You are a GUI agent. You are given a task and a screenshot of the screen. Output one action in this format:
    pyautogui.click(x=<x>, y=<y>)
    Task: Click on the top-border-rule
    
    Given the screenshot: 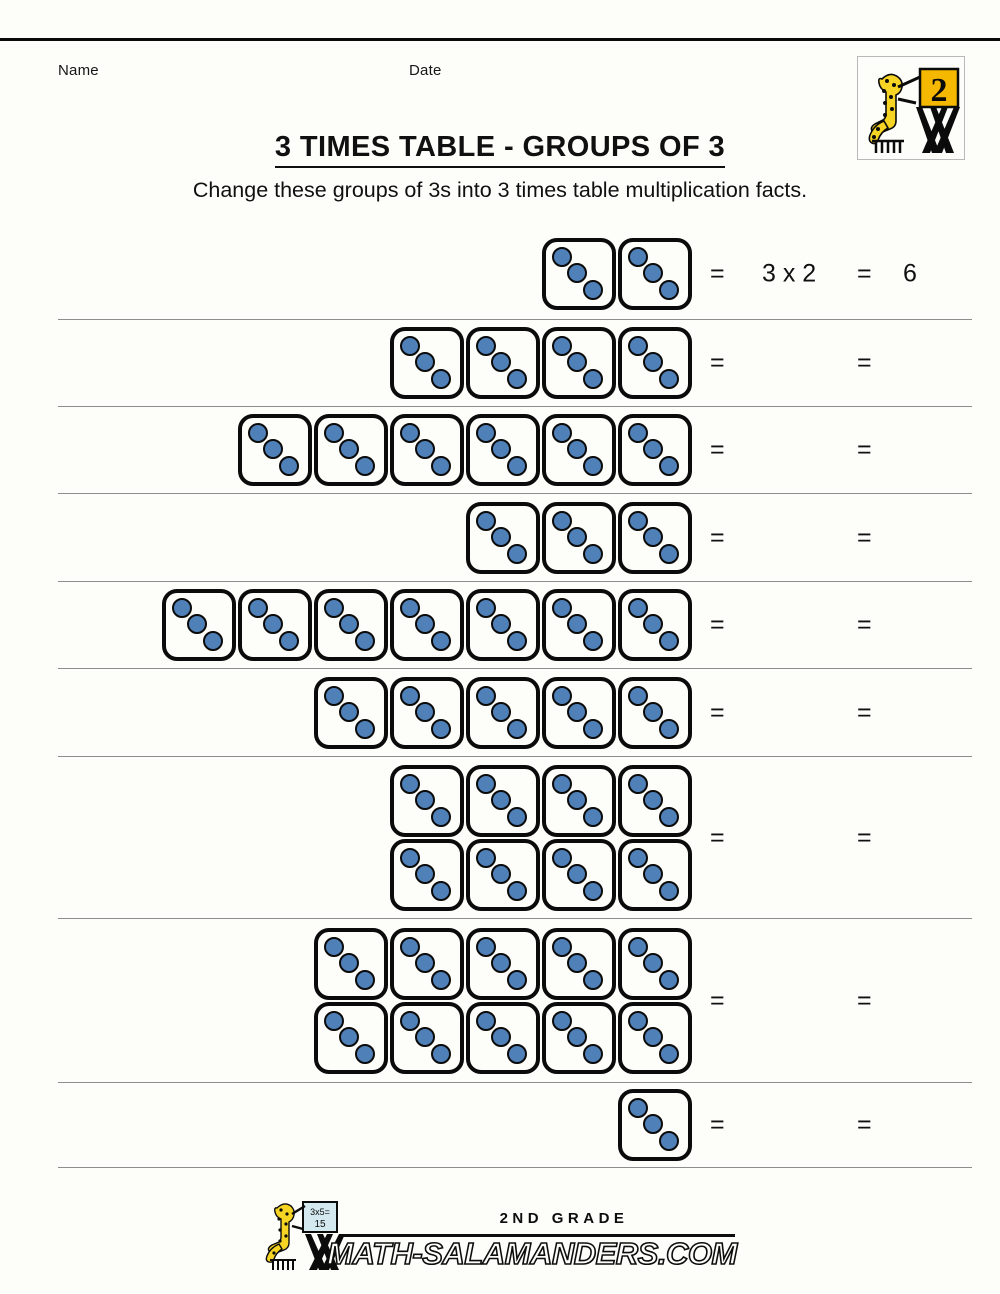 What is the action you would take?
    pyautogui.click(x=500, y=39)
    